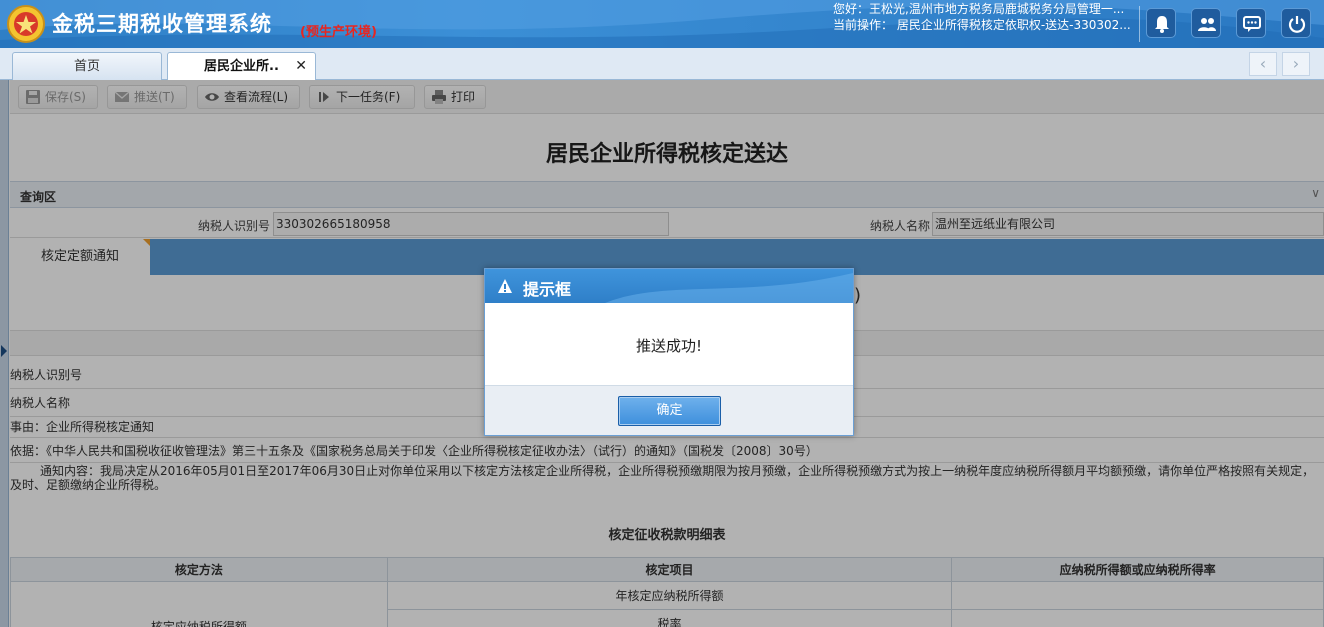 The width and height of the screenshot is (1324, 627). I want to click on users-icon, so click(1207, 24).